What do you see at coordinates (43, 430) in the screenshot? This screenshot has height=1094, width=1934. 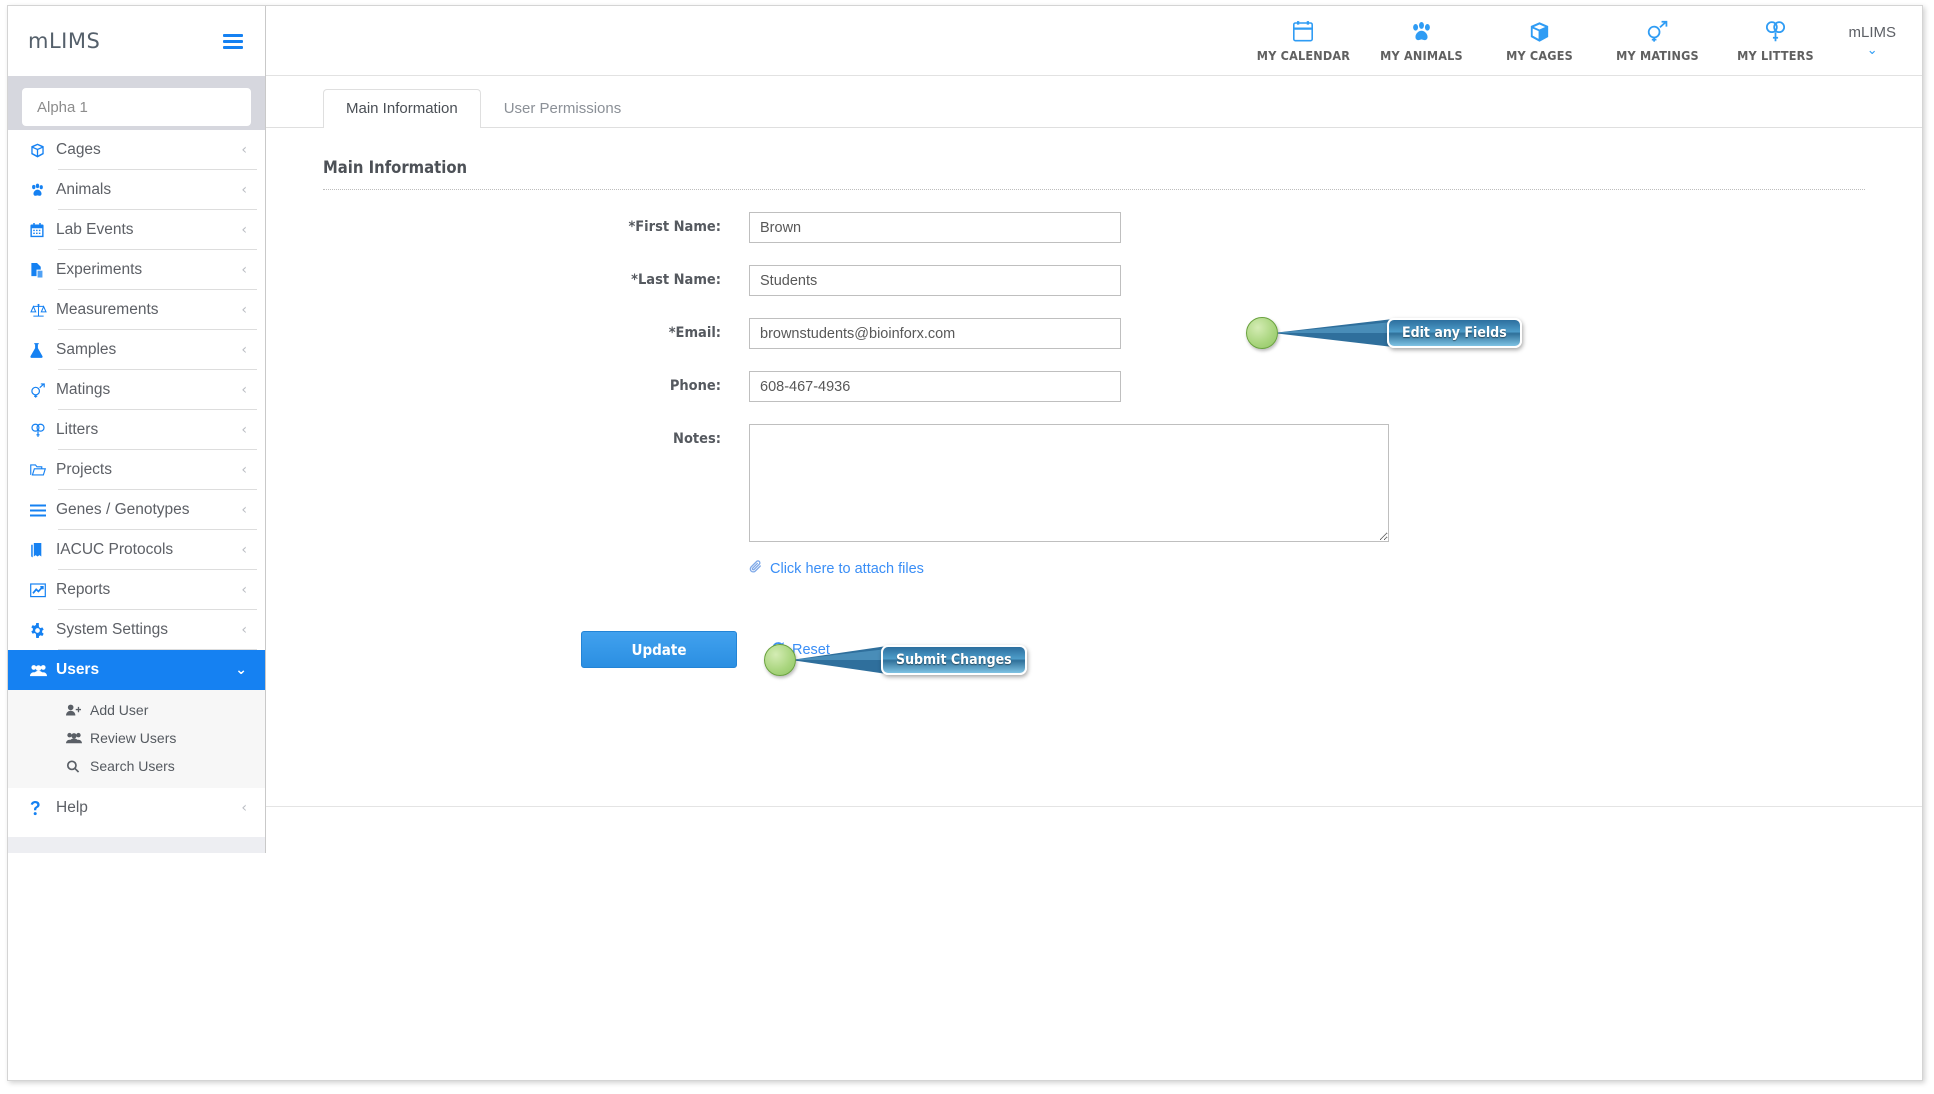 I see `venus-double-icon` at bounding box center [43, 430].